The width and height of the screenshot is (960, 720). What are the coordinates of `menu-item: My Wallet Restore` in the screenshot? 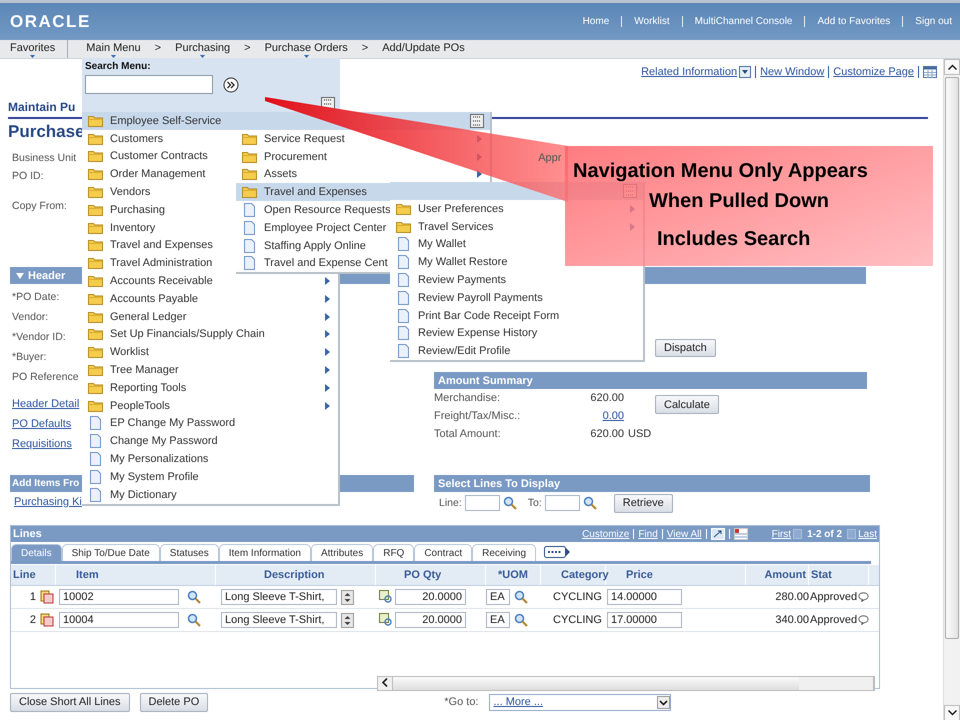 It's located at (516, 262).